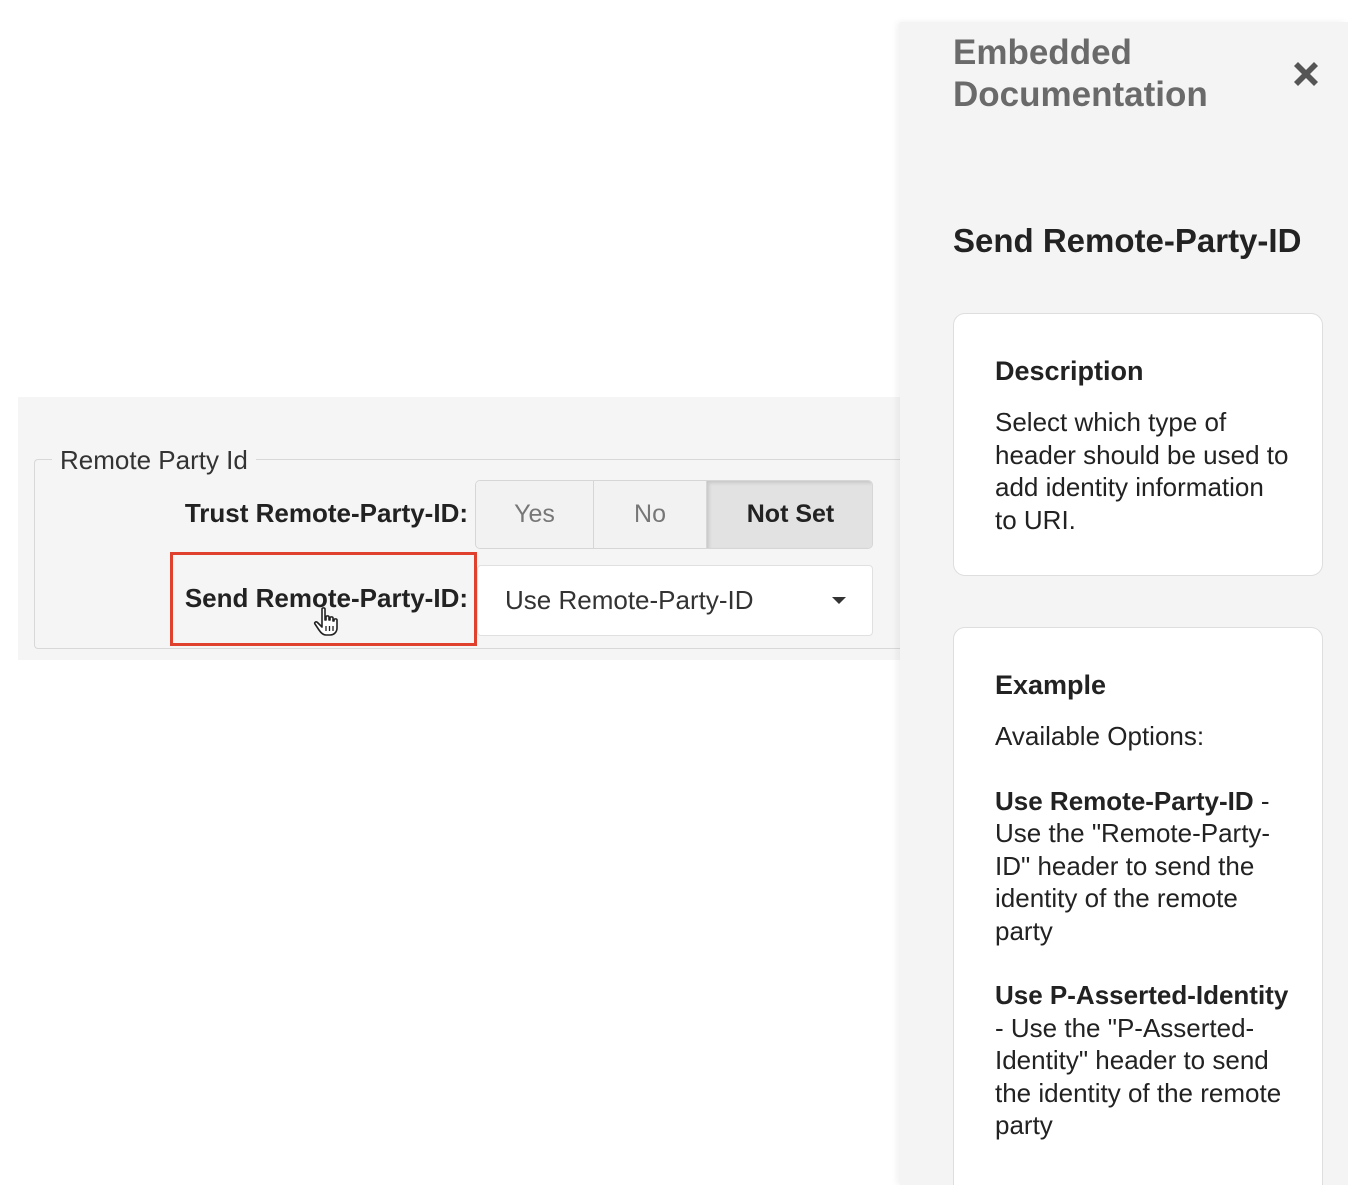 This screenshot has width=1348, height=1185. What do you see at coordinates (1306, 74) in the screenshot?
I see `close-icon` at bounding box center [1306, 74].